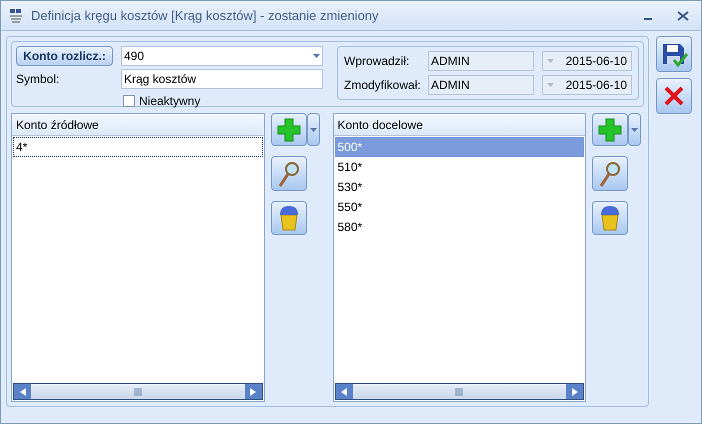 The width and height of the screenshot is (702, 424). I want to click on close-icon, so click(683, 15).